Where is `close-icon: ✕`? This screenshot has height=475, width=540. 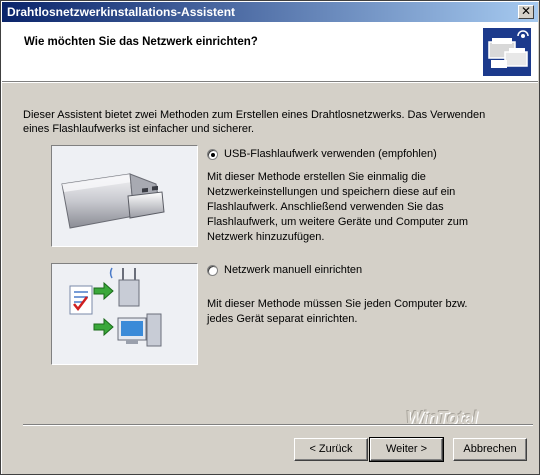
close-icon: ✕ is located at coordinates (526, 11).